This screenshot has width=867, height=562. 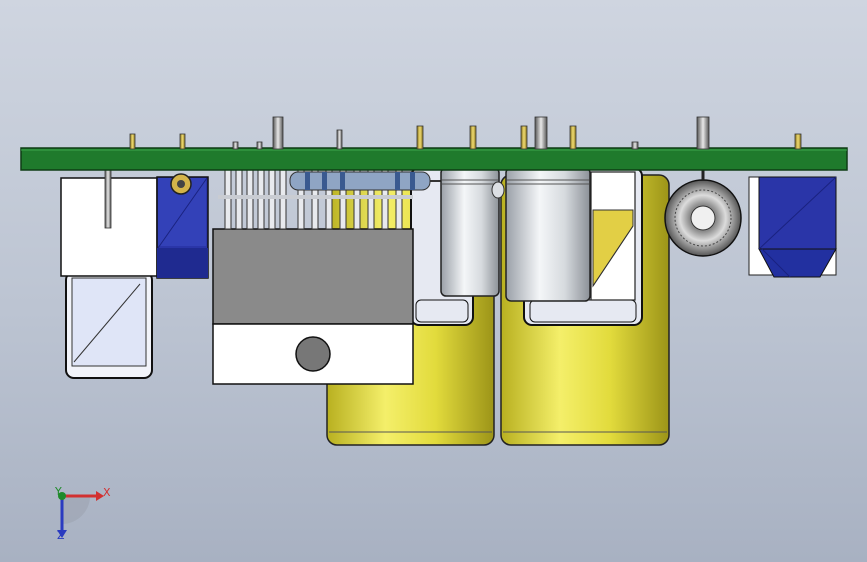 What do you see at coordinates (58, 491) in the screenshot?
I see `y-axis-label: Y` at bounding box center [58, 491].